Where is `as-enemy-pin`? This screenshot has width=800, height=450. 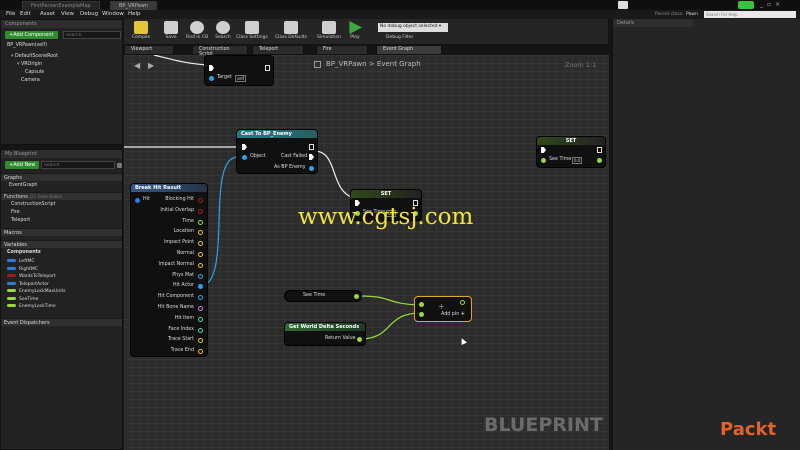 as-enemy-pin is located at coordinates (311, 168).